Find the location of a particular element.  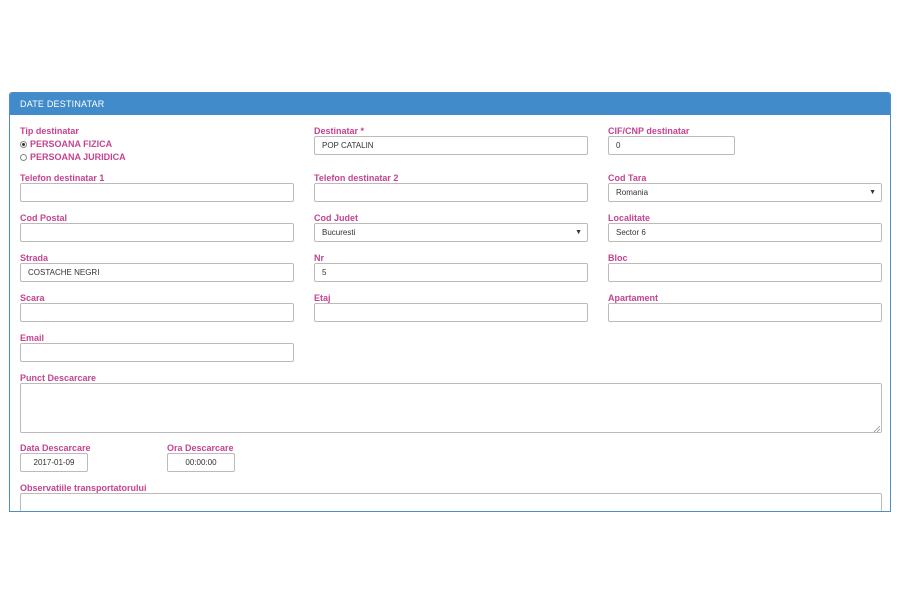

data-descarcare-label: Data Descarcare is located at coordinates (55, 448).